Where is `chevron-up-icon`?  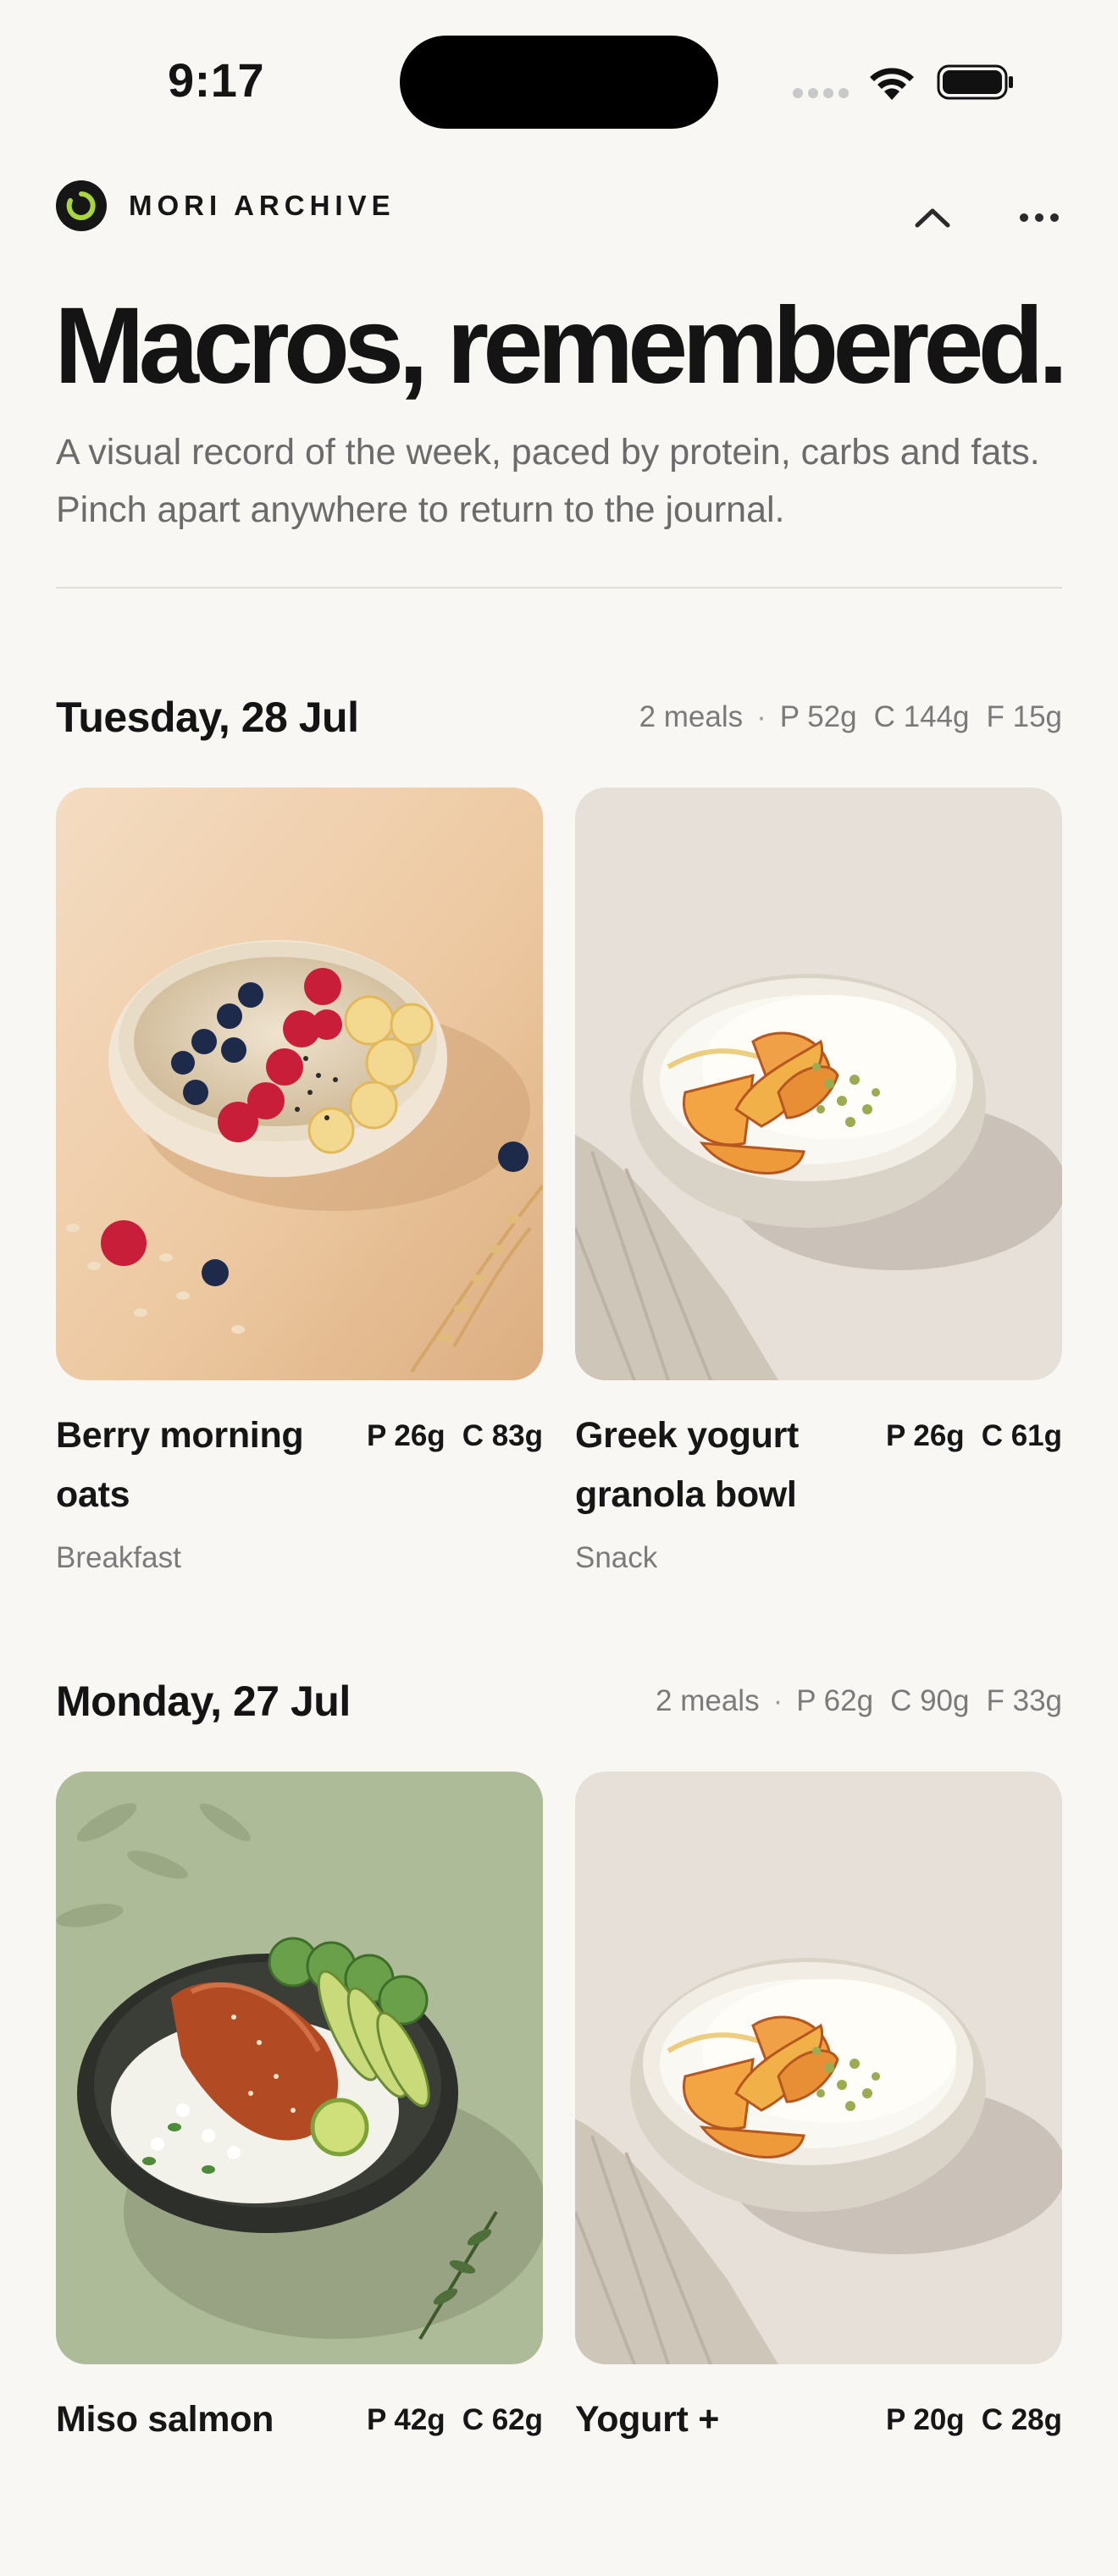
chevron-up-icon is located at coordinates (932, 218).